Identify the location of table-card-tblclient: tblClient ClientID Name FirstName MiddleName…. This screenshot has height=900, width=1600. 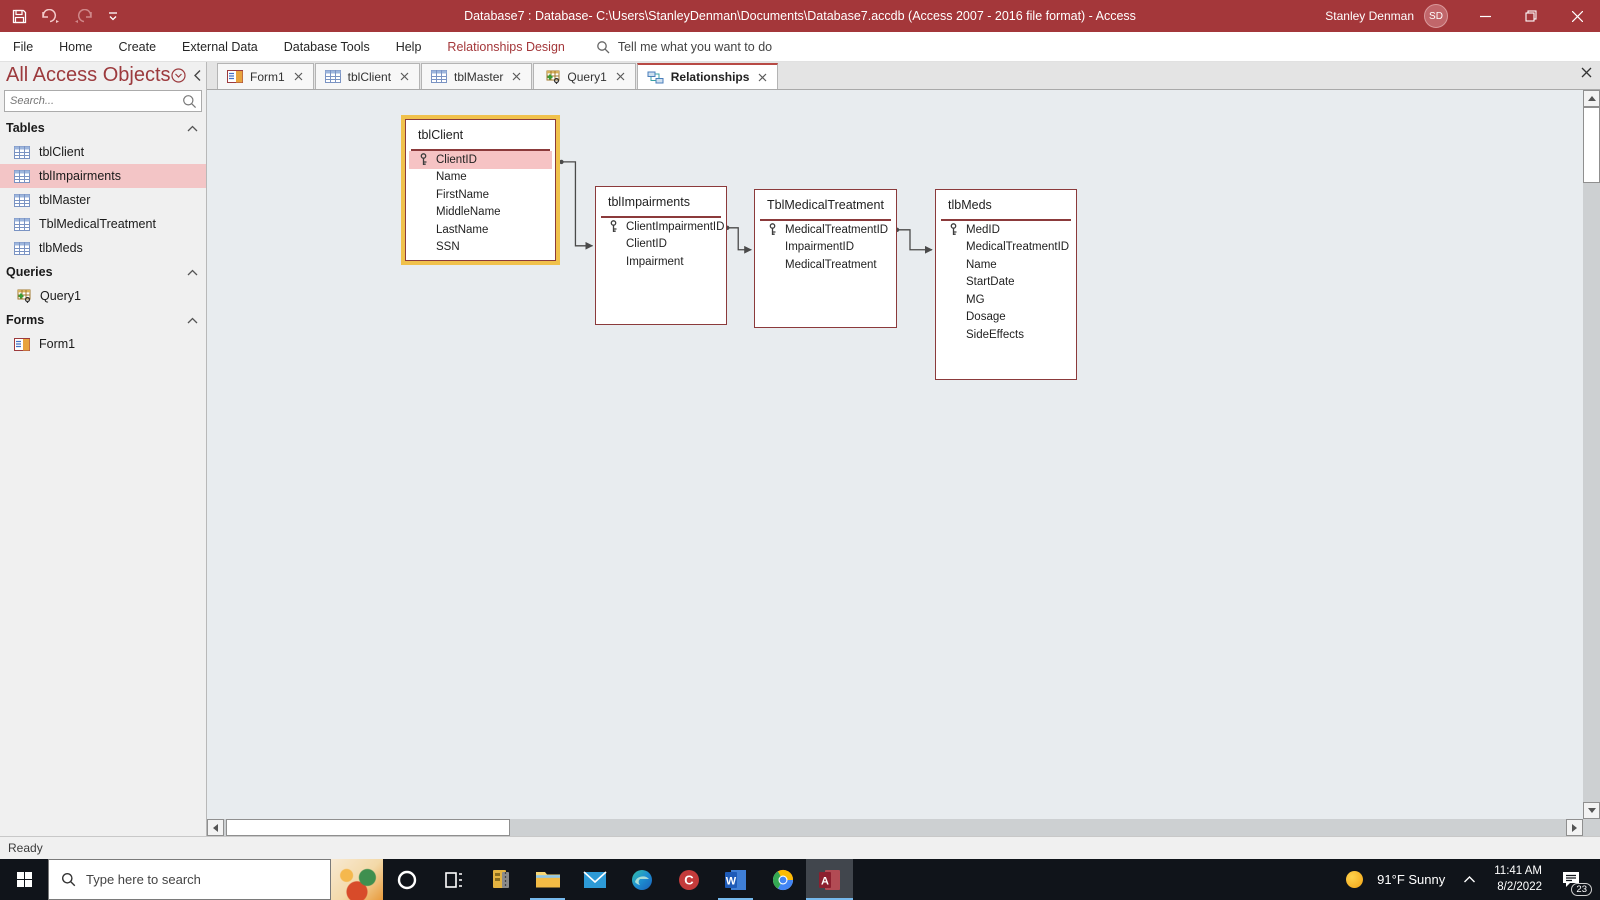
(480, 190).